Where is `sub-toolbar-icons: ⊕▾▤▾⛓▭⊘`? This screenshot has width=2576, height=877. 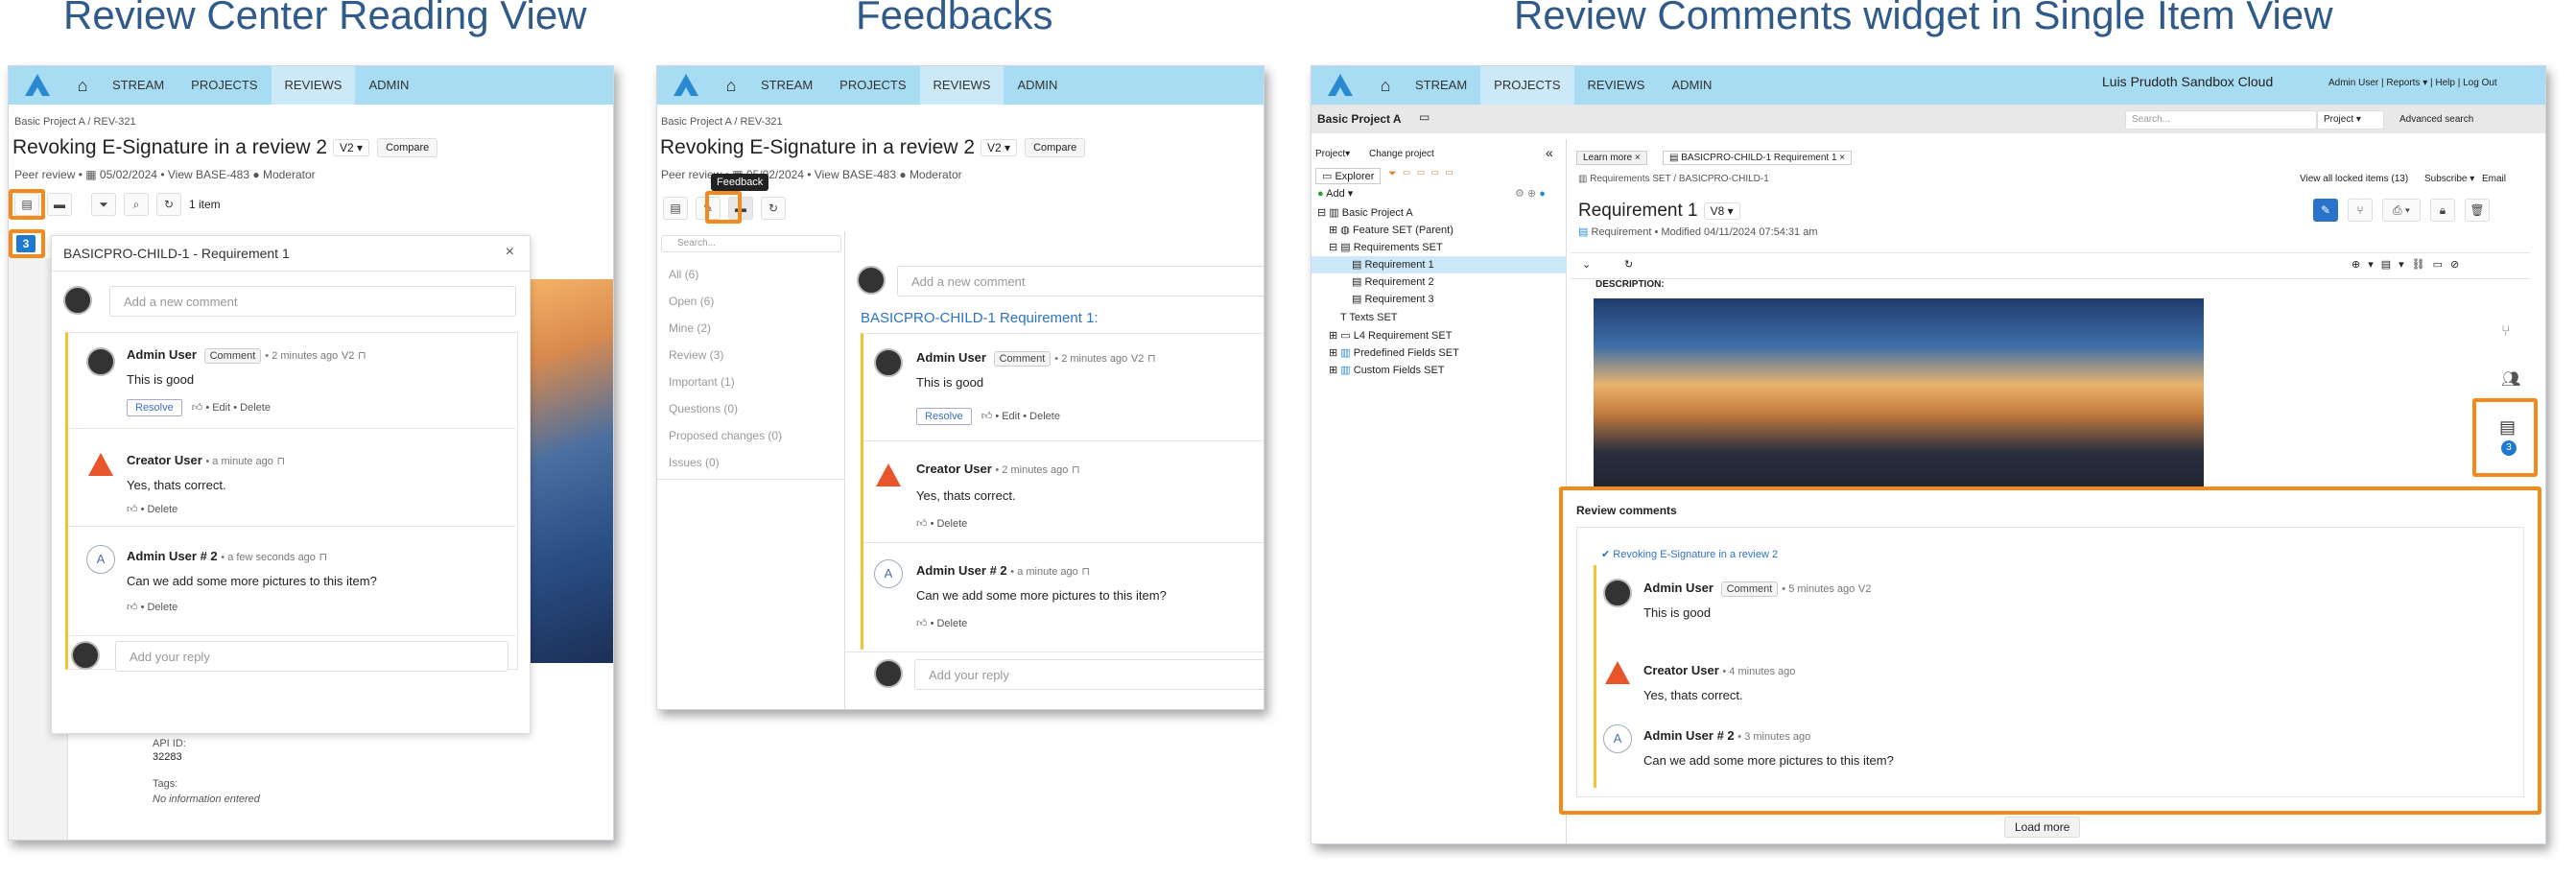
sub-toolbar-icons: ⊕▾▤▾⛓▭⊘ is located at coordinates (2409, 264).